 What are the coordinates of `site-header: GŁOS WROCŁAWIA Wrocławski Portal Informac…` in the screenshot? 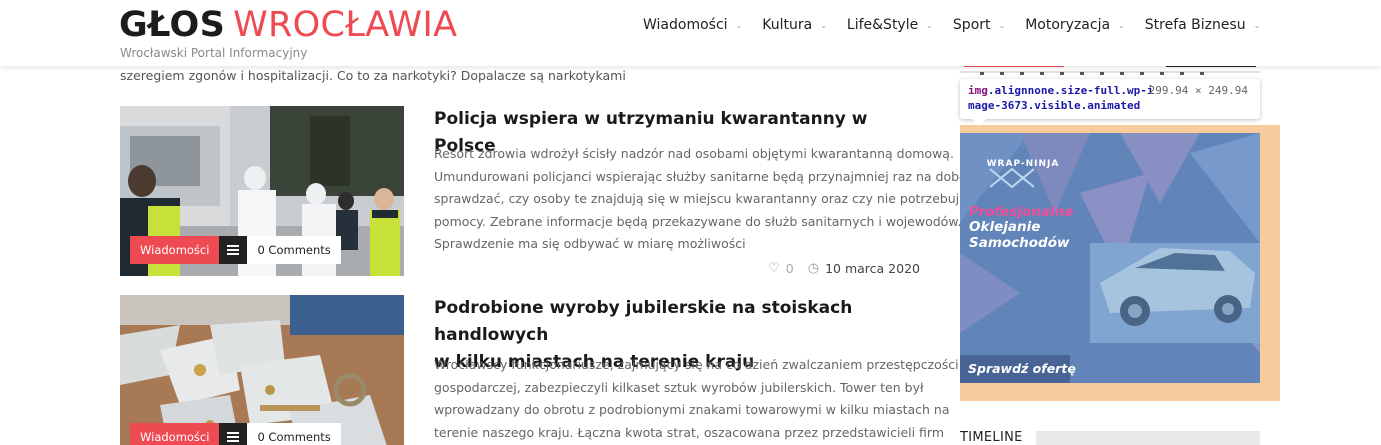 It's located at (690, 33).